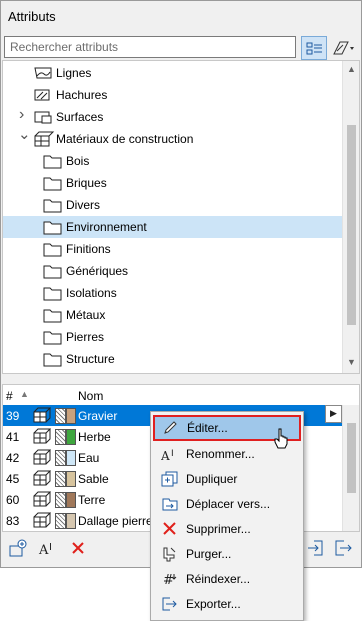 The height and width of the screenshot is (621, 362). What do you see at coordinates (44, 118) in the screenshot?
I see `surface-icon` at bounding box center [44, 118].